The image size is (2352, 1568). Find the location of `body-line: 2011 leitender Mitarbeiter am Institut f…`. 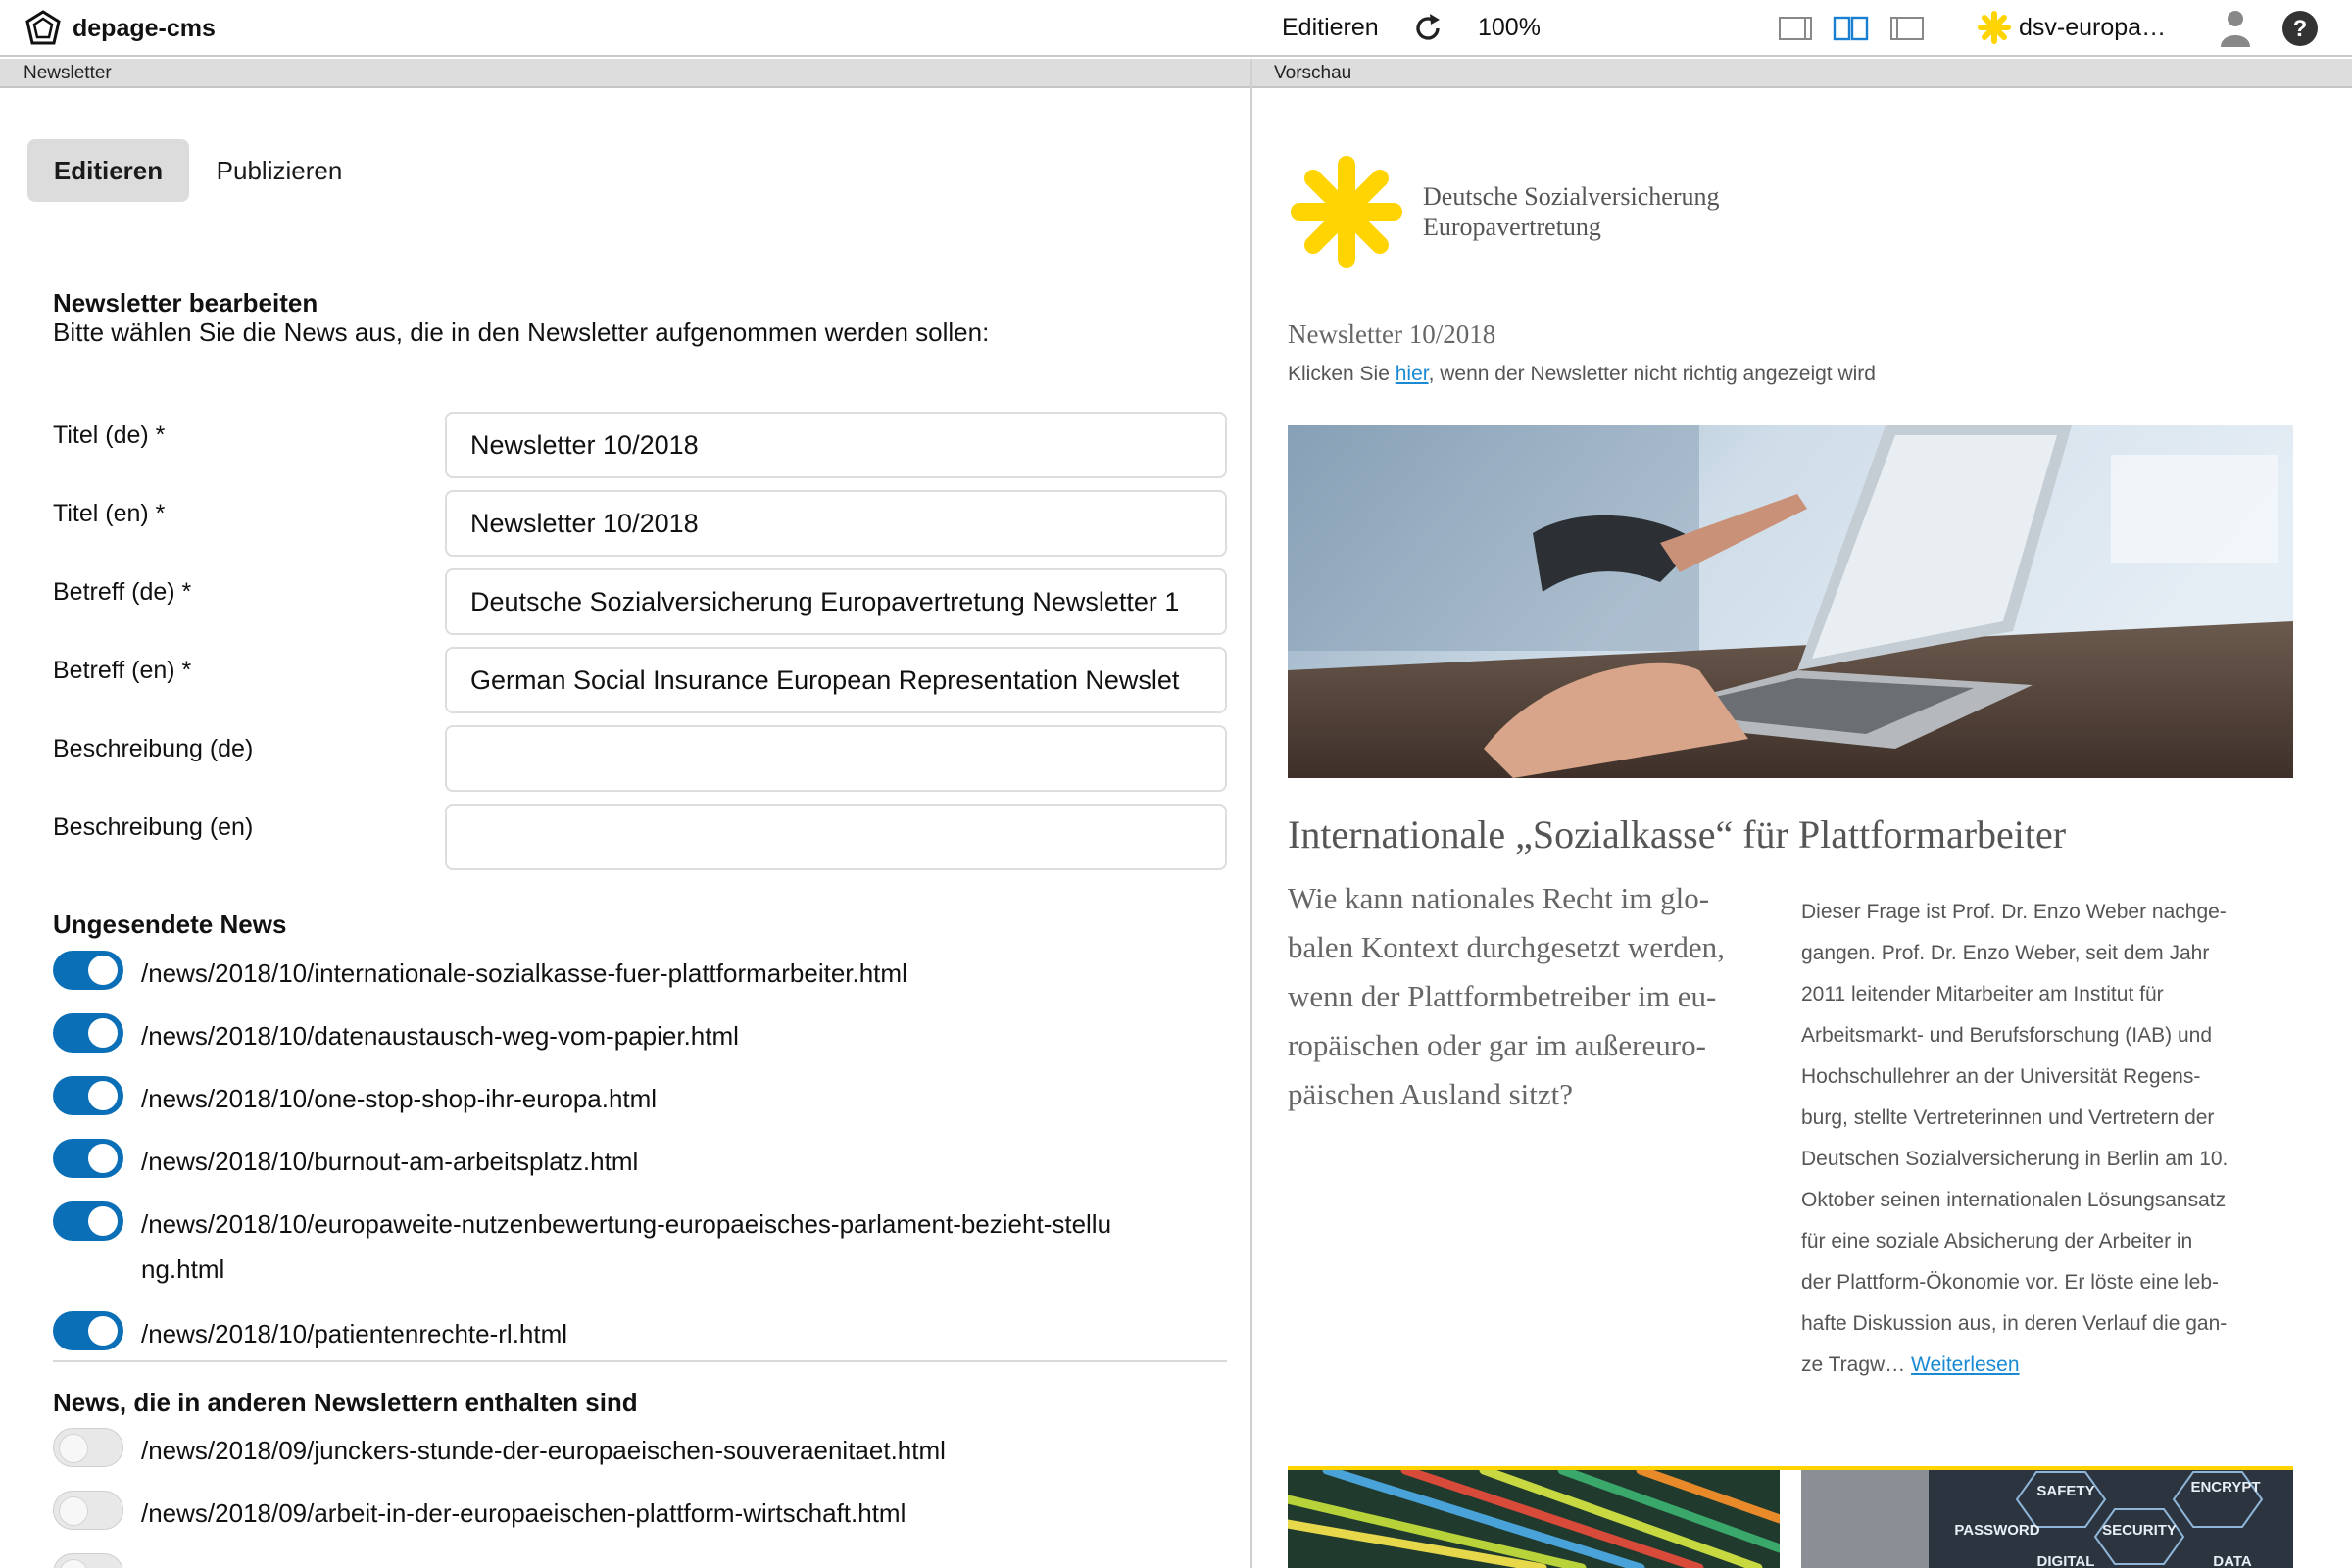

body-line: 2011 leitender Mitarbeiter am Institut f… is located at coordinates (1982, 994).